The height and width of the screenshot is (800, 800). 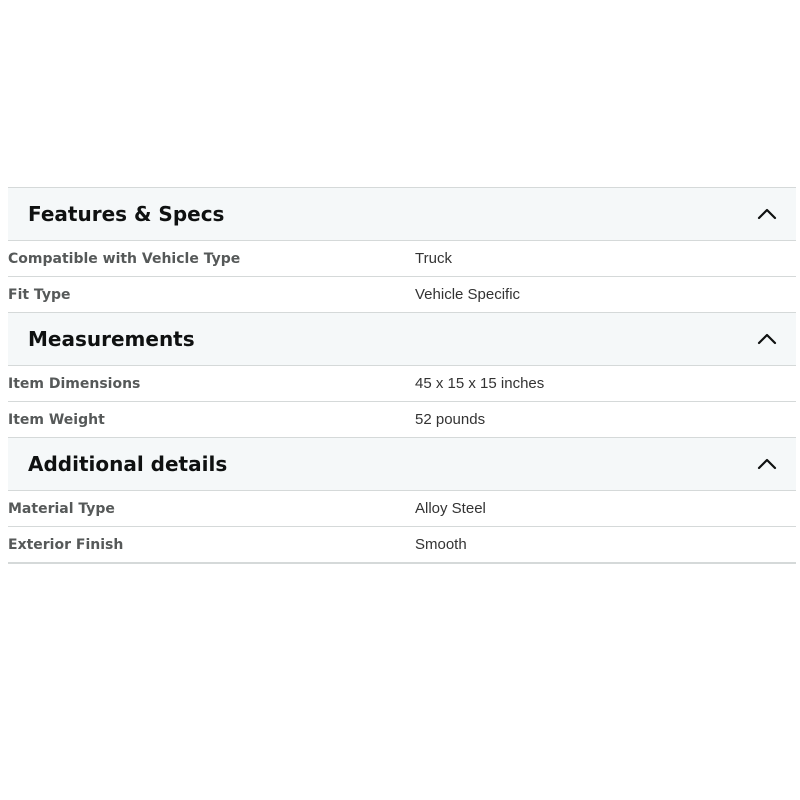 I want to click on spec-row: Item Dimensions 45 x 15 x 15 inches, so click(x=402, y=383).